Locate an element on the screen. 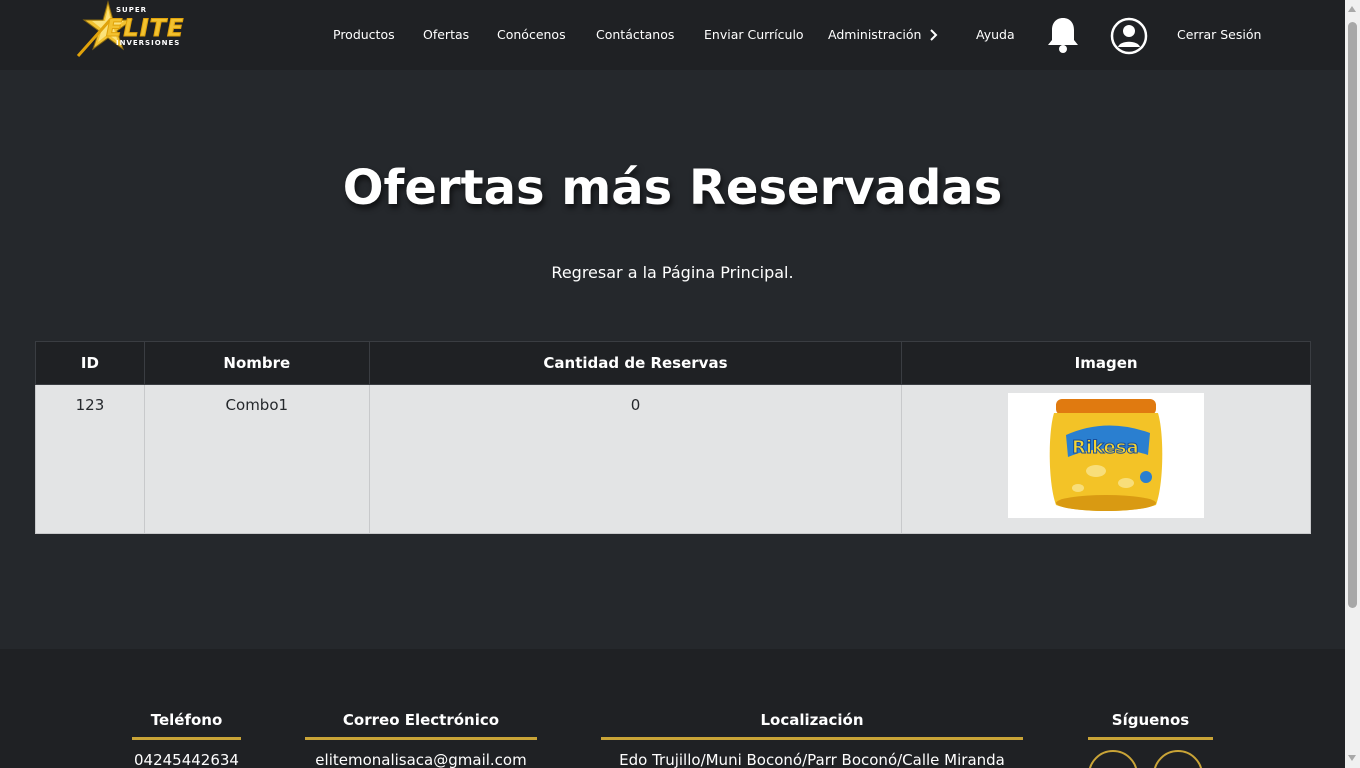 The image size is (1360, 768). nav-enviar-curriculo: Enviar Currículo is located at coordinates (754, 34).